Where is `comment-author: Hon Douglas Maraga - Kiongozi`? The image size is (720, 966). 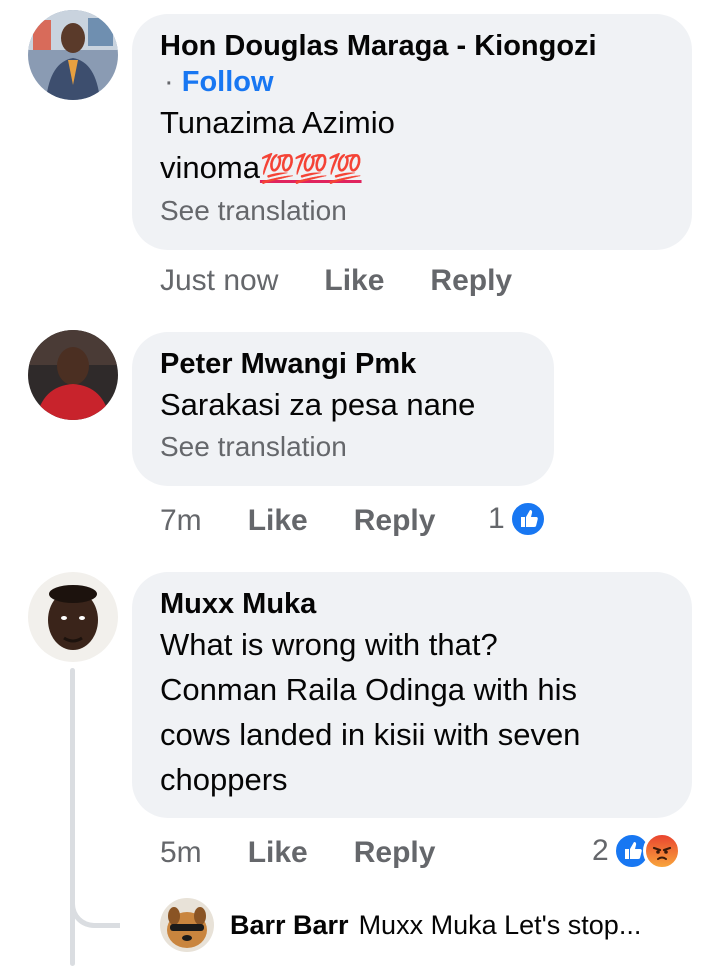 comment-author: Hon Douglas Maraga - Kiongozi is located at coordinates (412, 46).